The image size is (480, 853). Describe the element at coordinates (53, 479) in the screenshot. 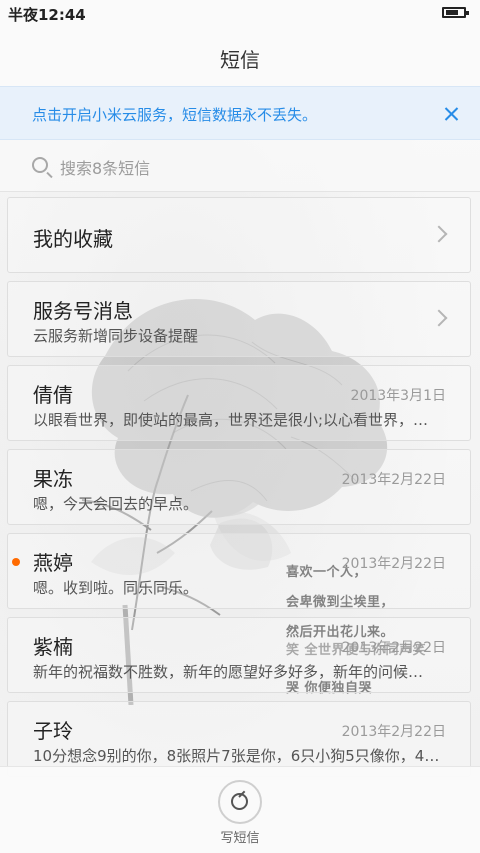

I see `conversation-title: 果冻` at that location.